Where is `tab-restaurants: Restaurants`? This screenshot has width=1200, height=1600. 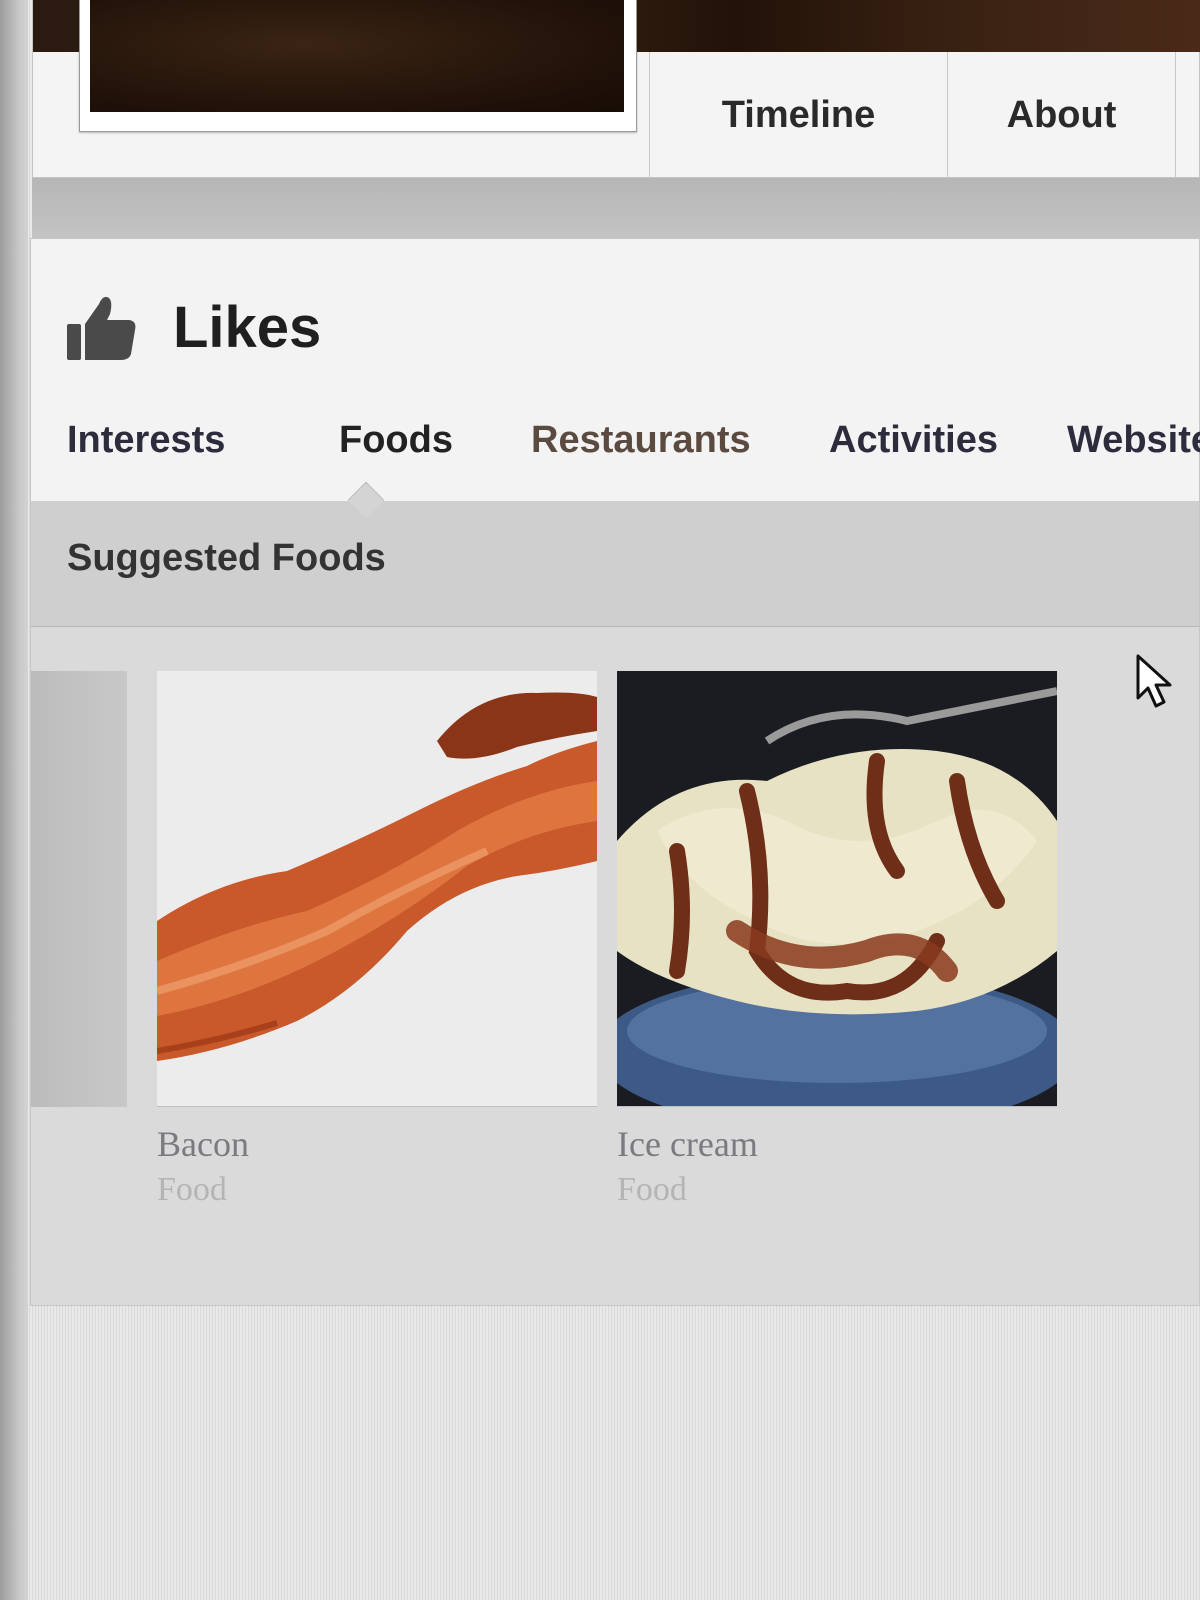 tab-restaurants: Restaurants is located at coordinates (641, 440).